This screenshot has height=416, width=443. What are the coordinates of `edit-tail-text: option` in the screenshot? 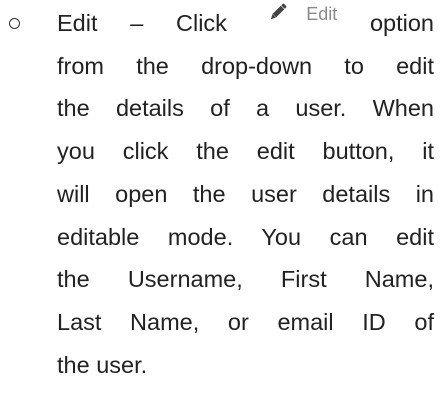 It's located at (401, 23).